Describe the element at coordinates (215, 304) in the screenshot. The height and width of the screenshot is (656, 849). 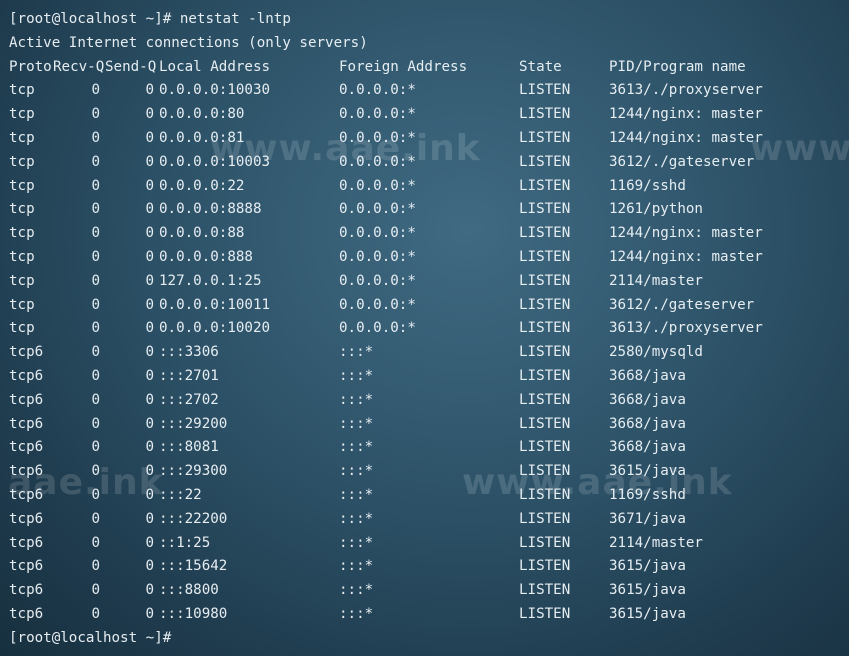
I see `row-local-address: 0.0.0.0:10011` at that location.